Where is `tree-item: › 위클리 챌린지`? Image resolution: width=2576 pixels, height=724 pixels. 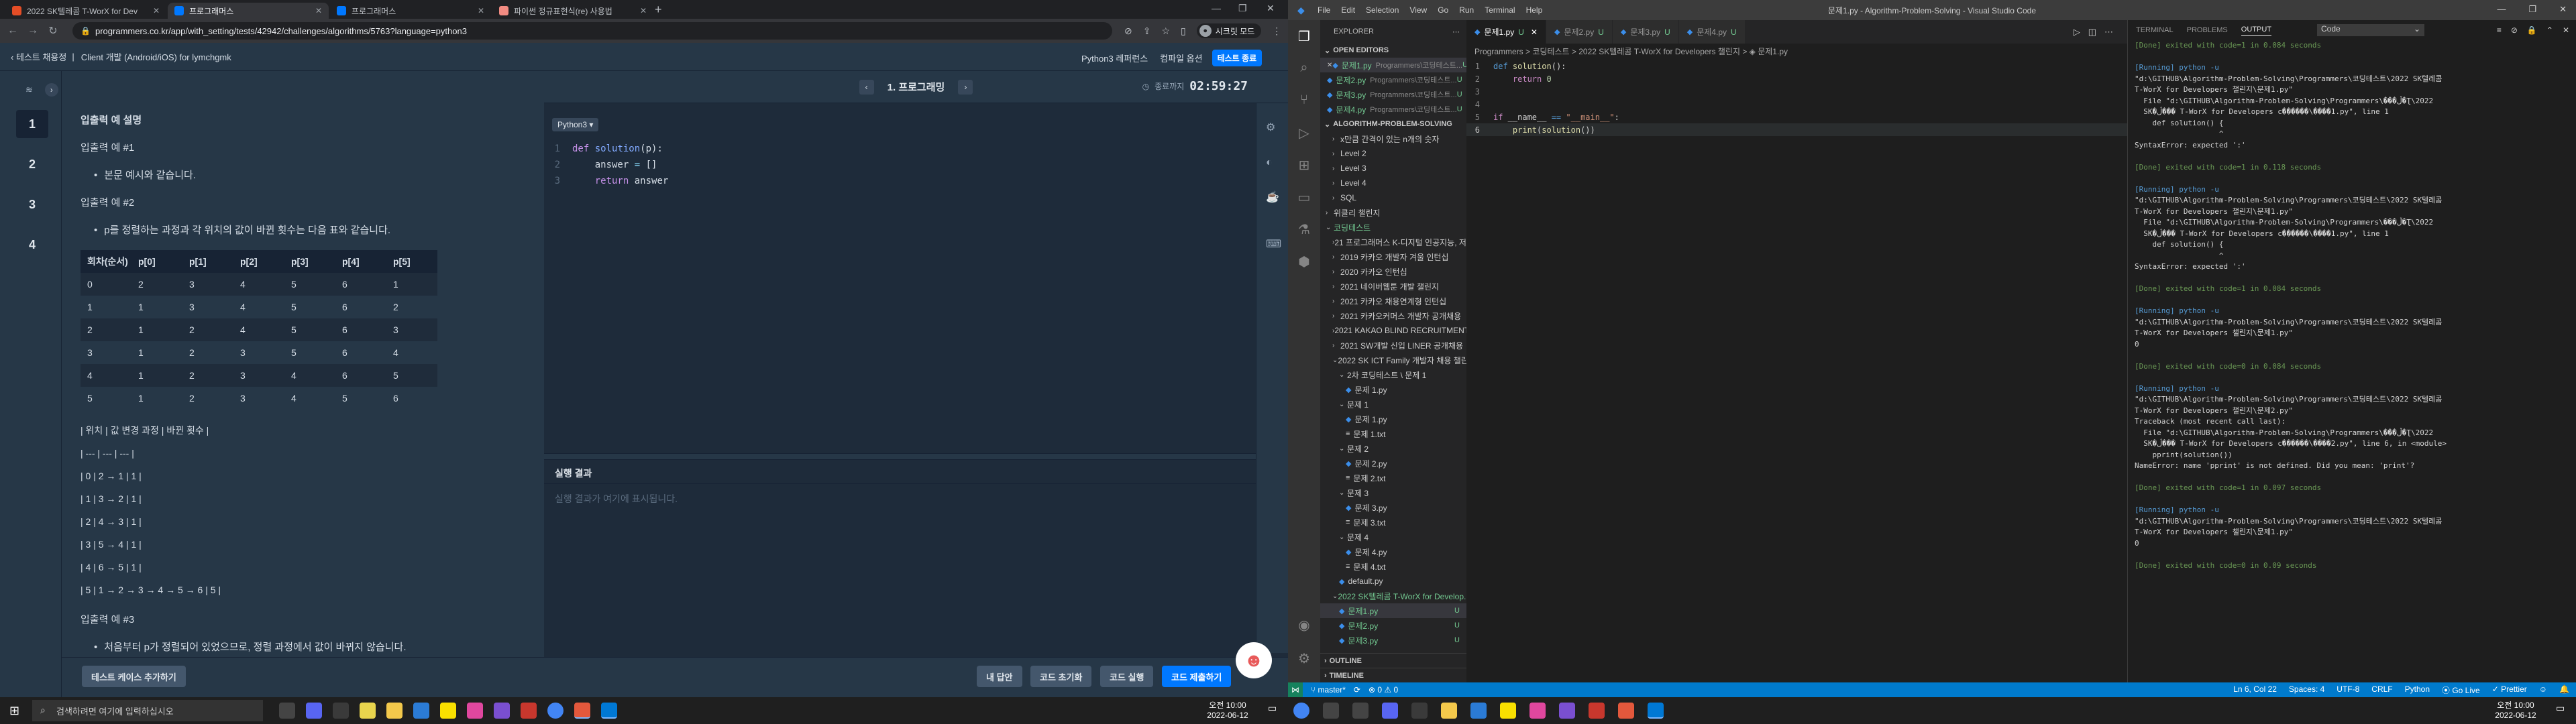
tree-item: › 위클리 챌린지 is located at coordinates (1393, 212).